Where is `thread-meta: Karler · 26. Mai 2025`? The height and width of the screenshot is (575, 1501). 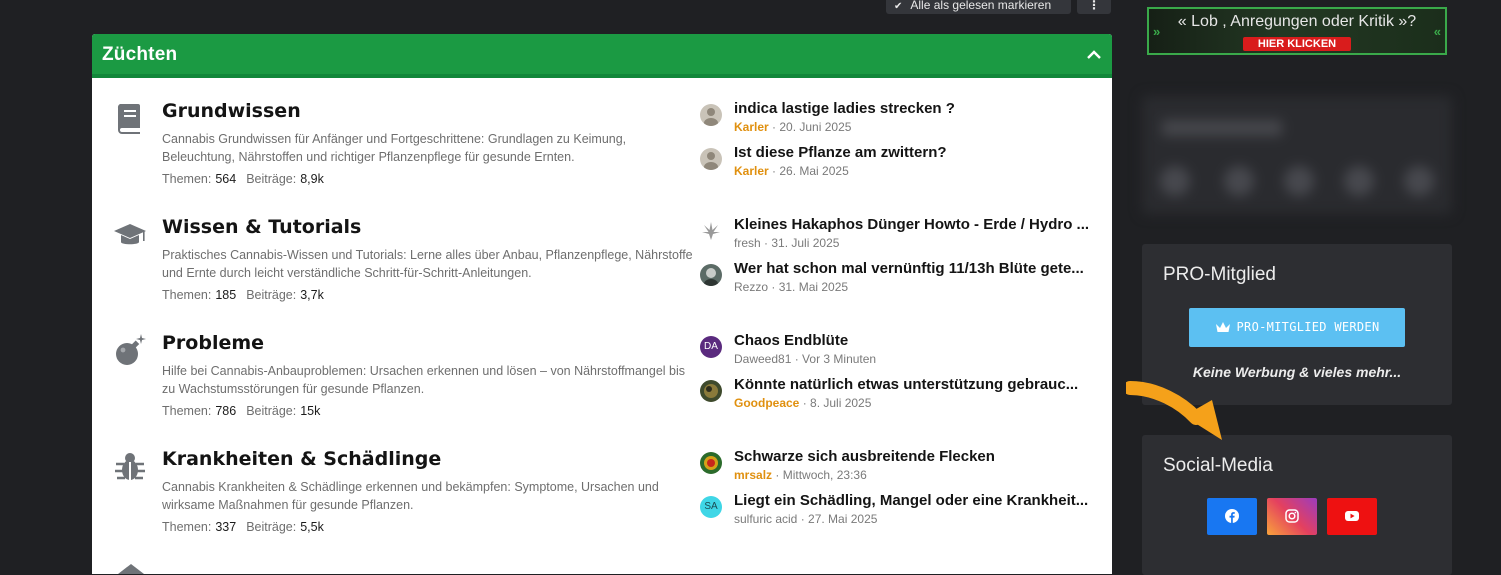
thread-meta: Karler · 26. Mai 2025 is located at coordinates (791, 171).